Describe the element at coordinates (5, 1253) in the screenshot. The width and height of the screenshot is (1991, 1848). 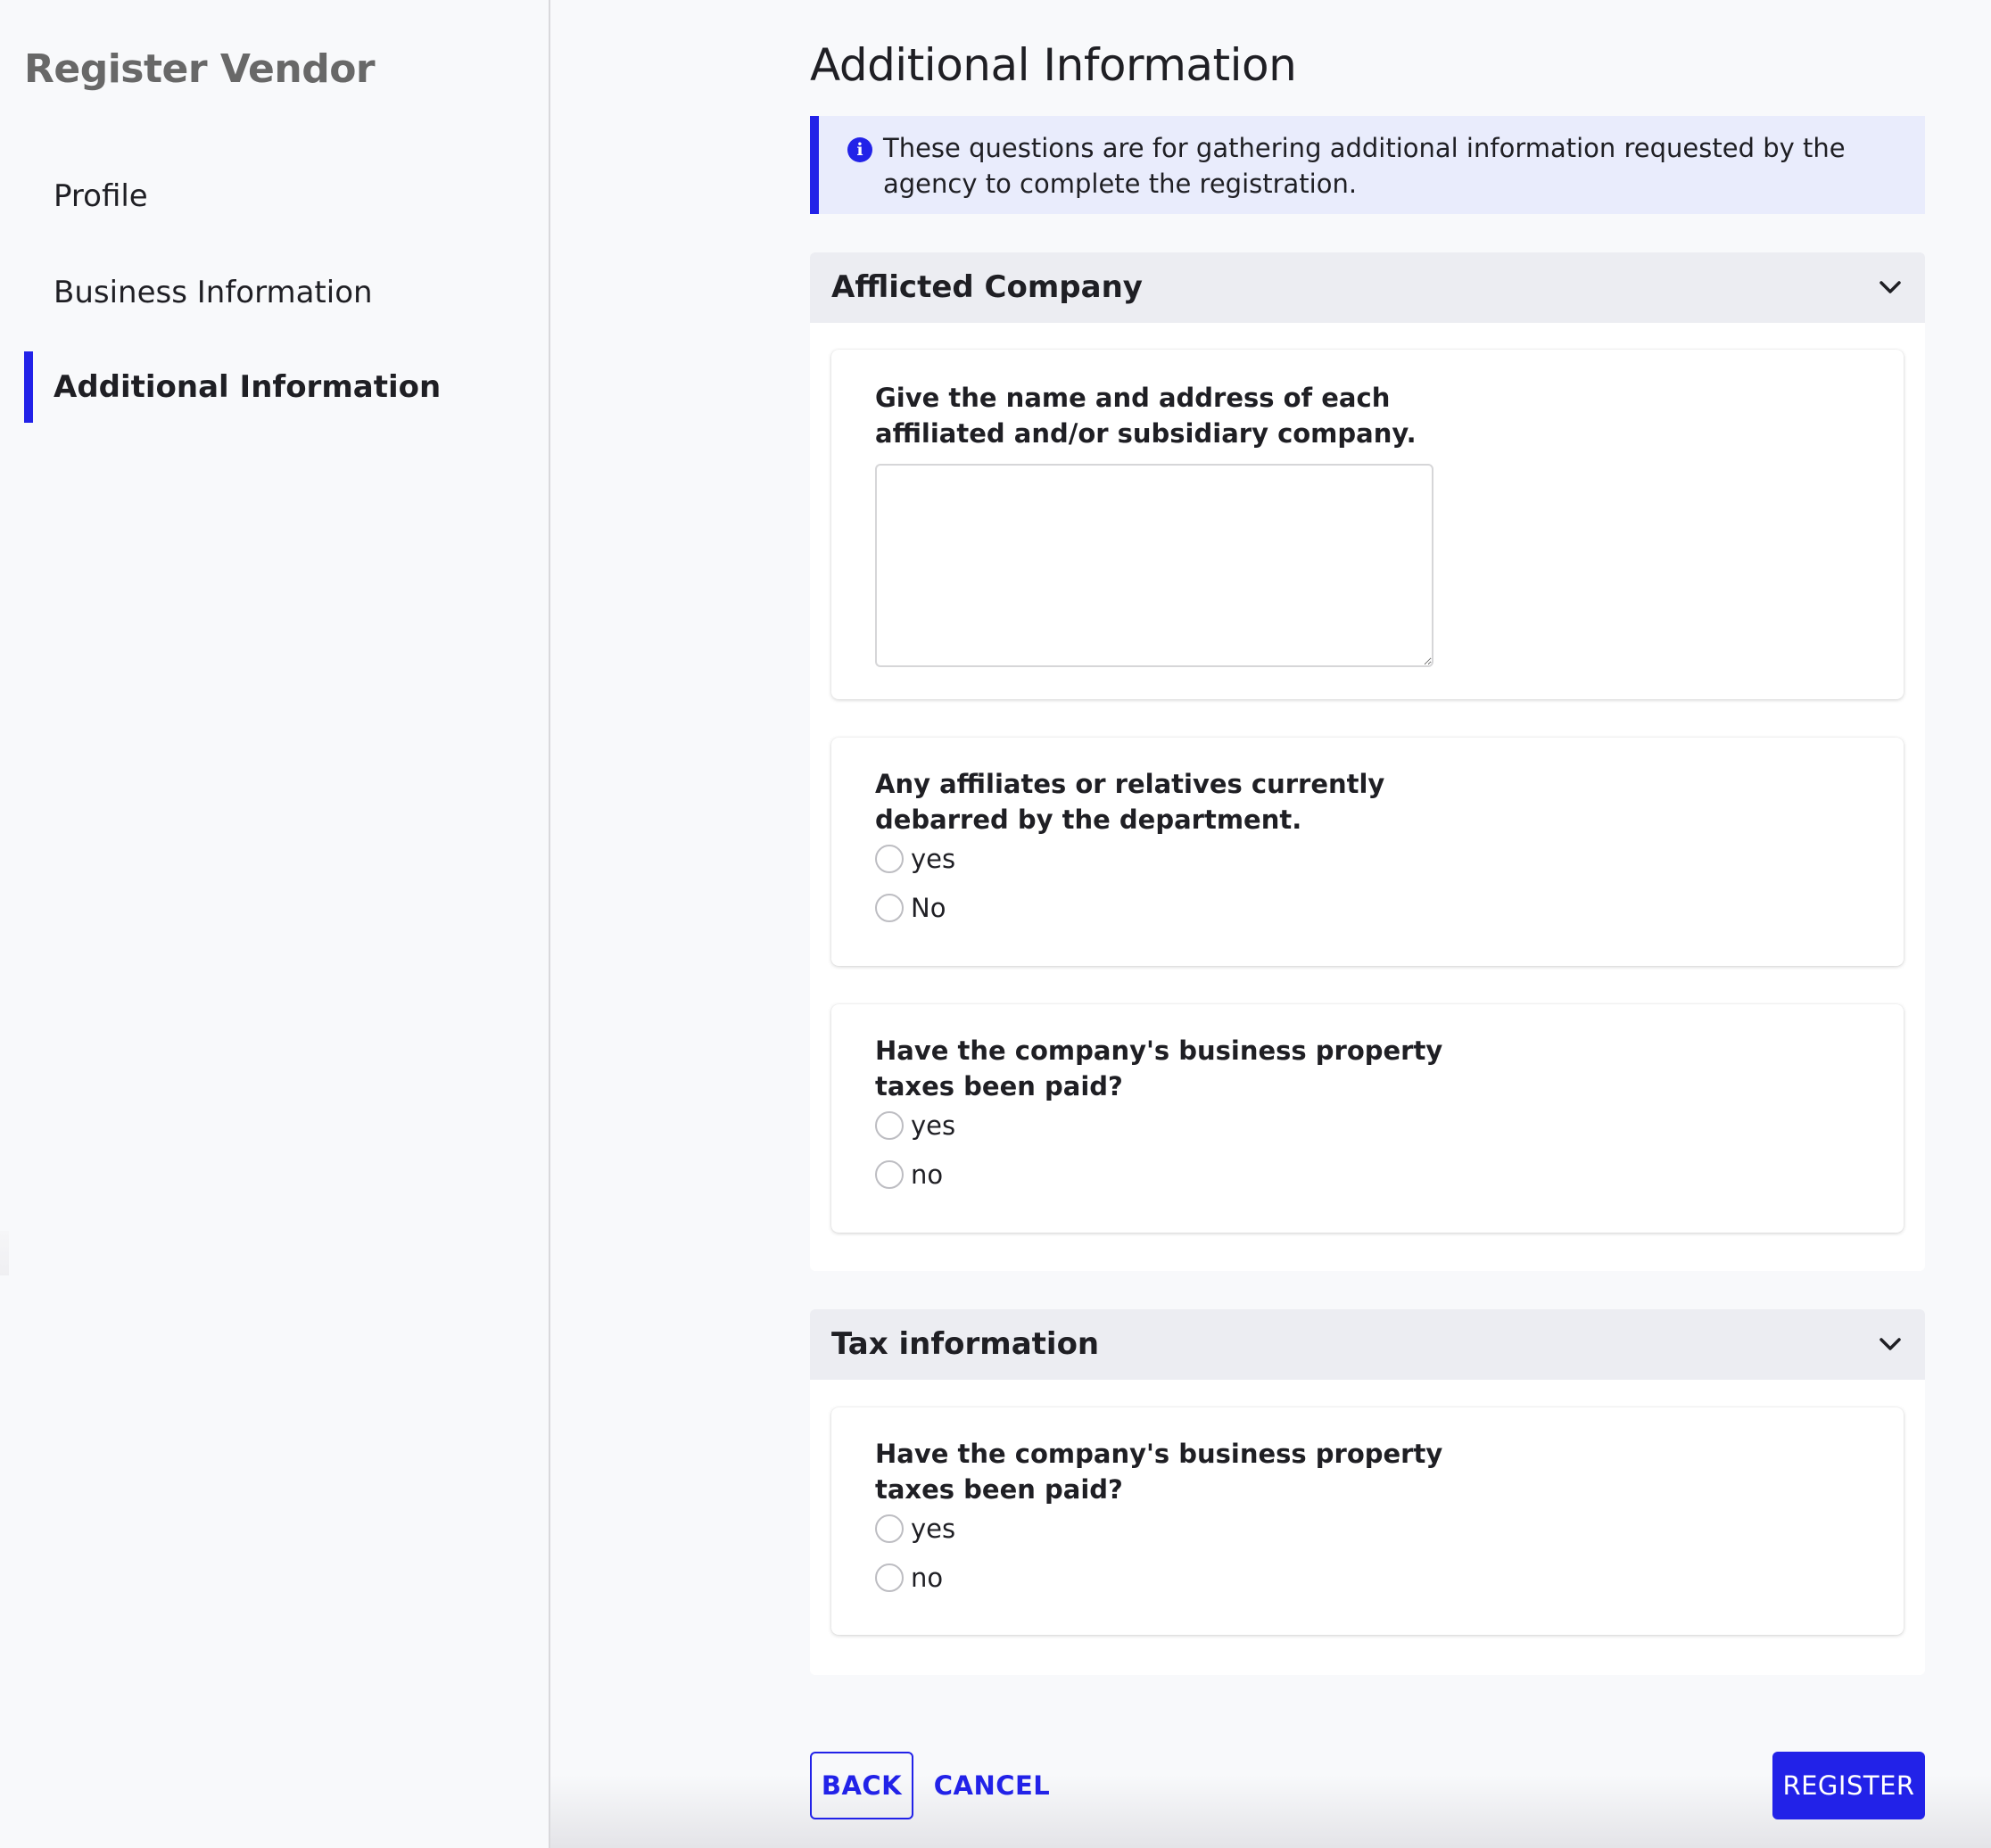
I see `sidebar-edge-shade` at that location.